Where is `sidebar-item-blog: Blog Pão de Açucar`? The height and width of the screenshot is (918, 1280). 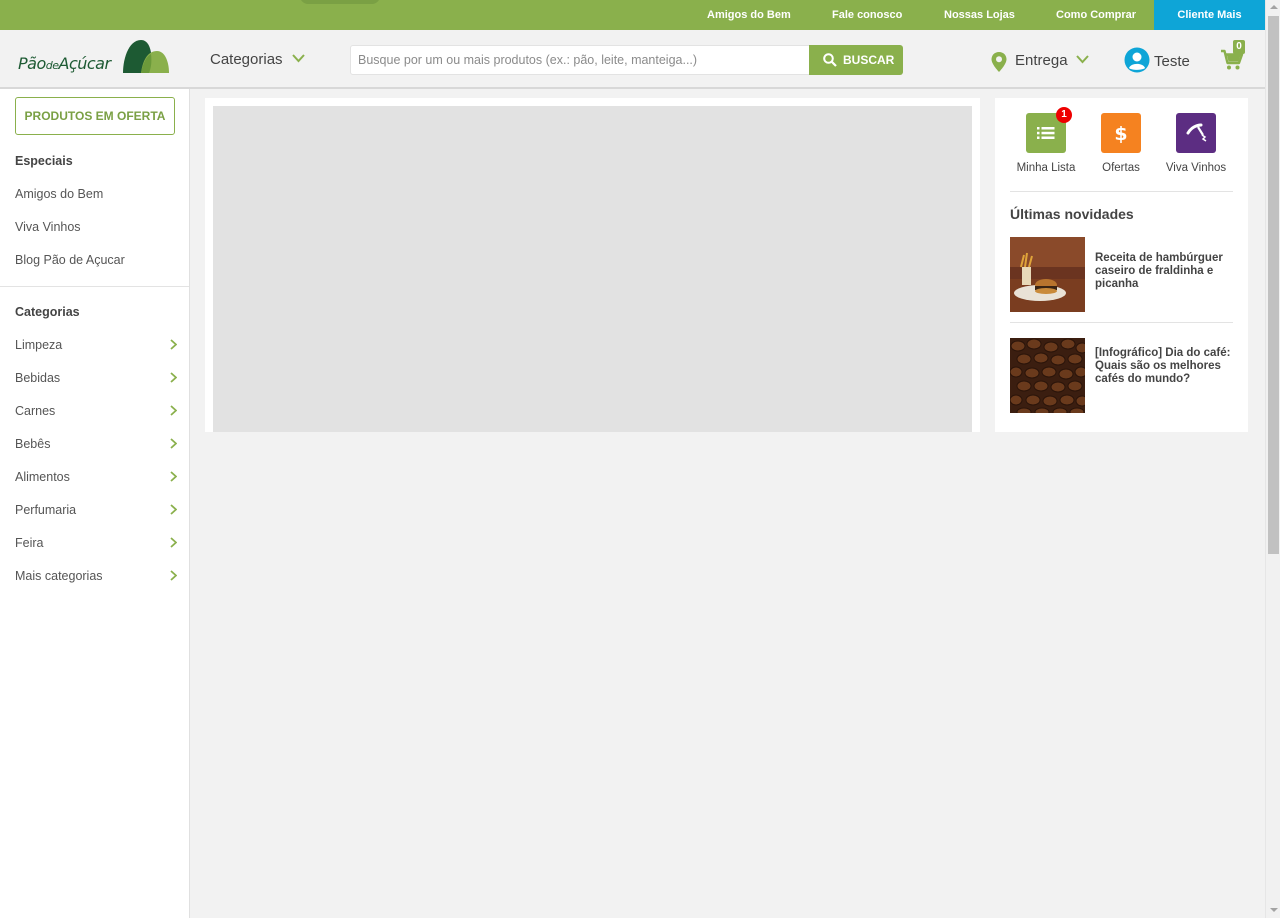
sidebar-item-blog: Blog Pão de Açucar is located at coordinates (70, 260).